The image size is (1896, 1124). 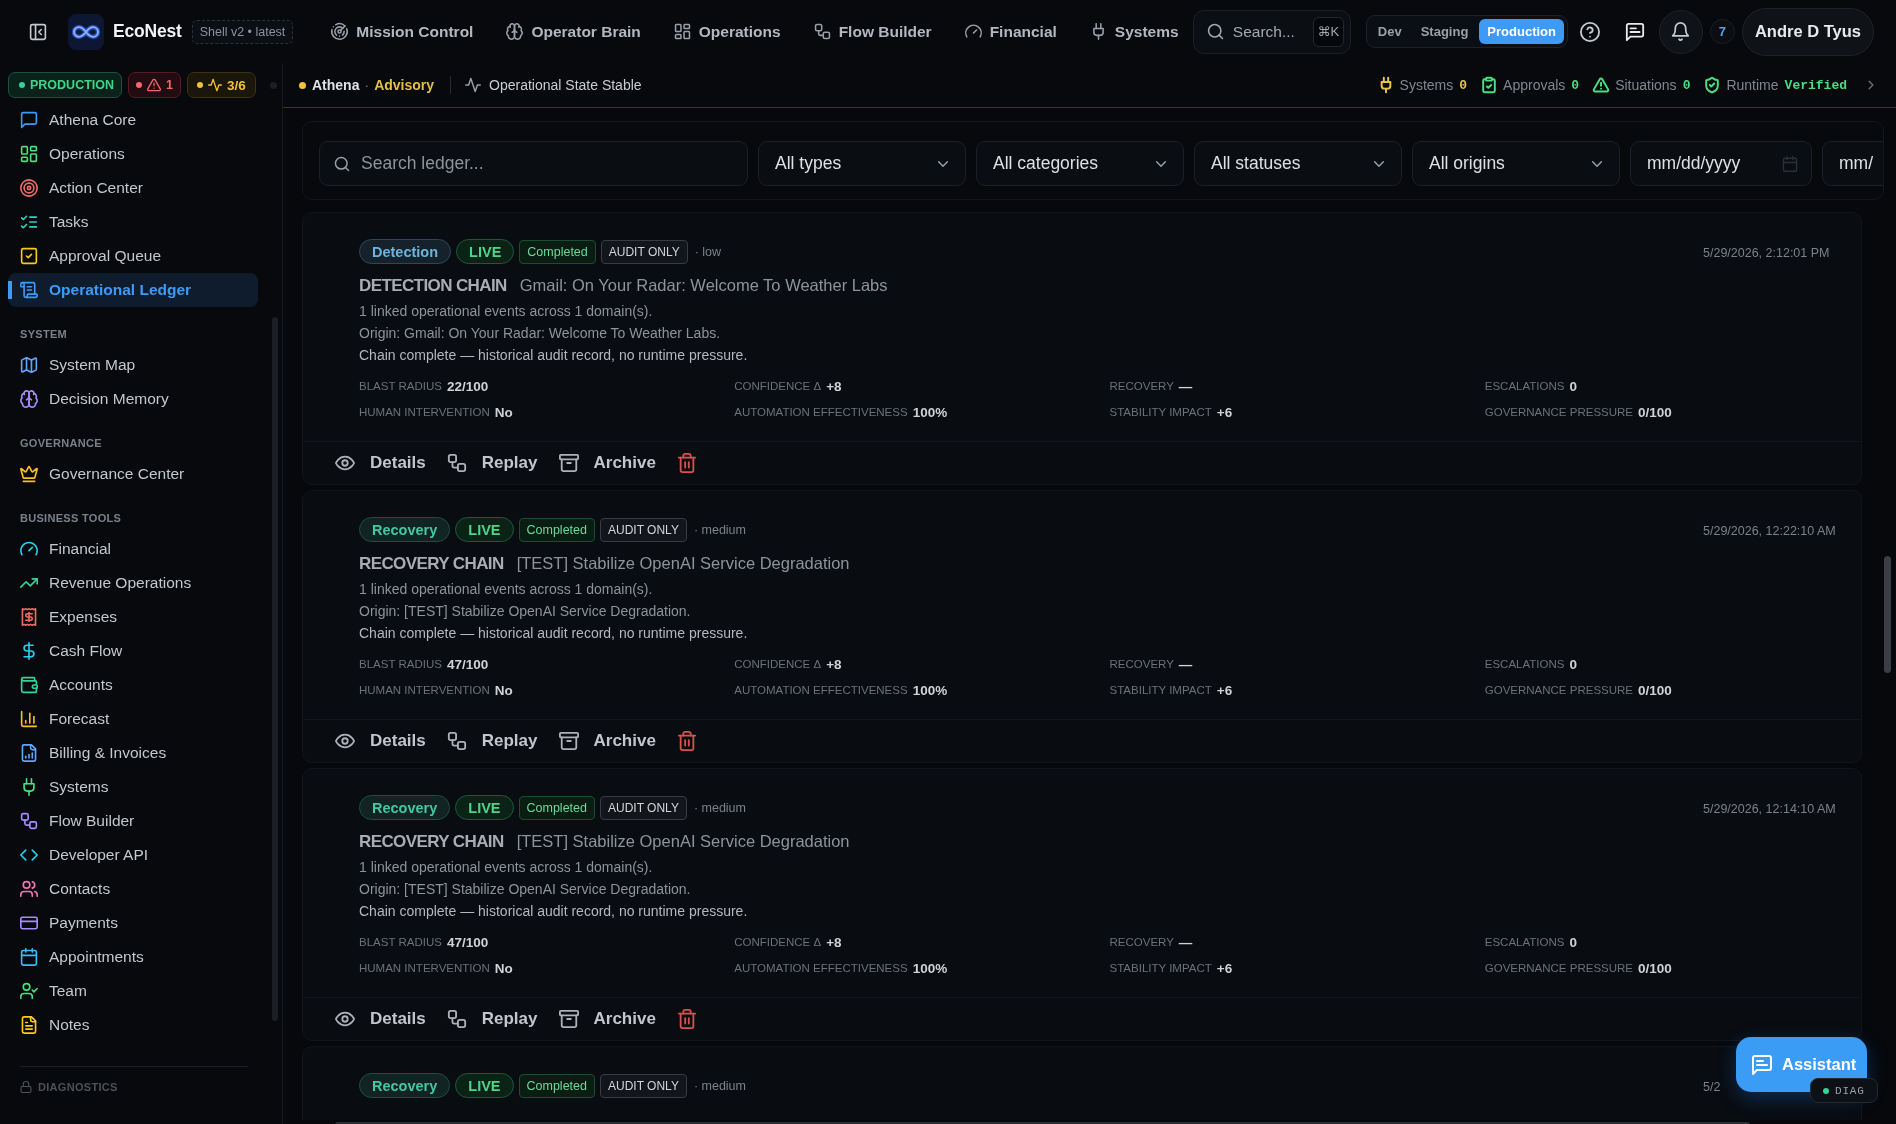 I want to click on environment-option: Dev, so click(x=1389, y=31).